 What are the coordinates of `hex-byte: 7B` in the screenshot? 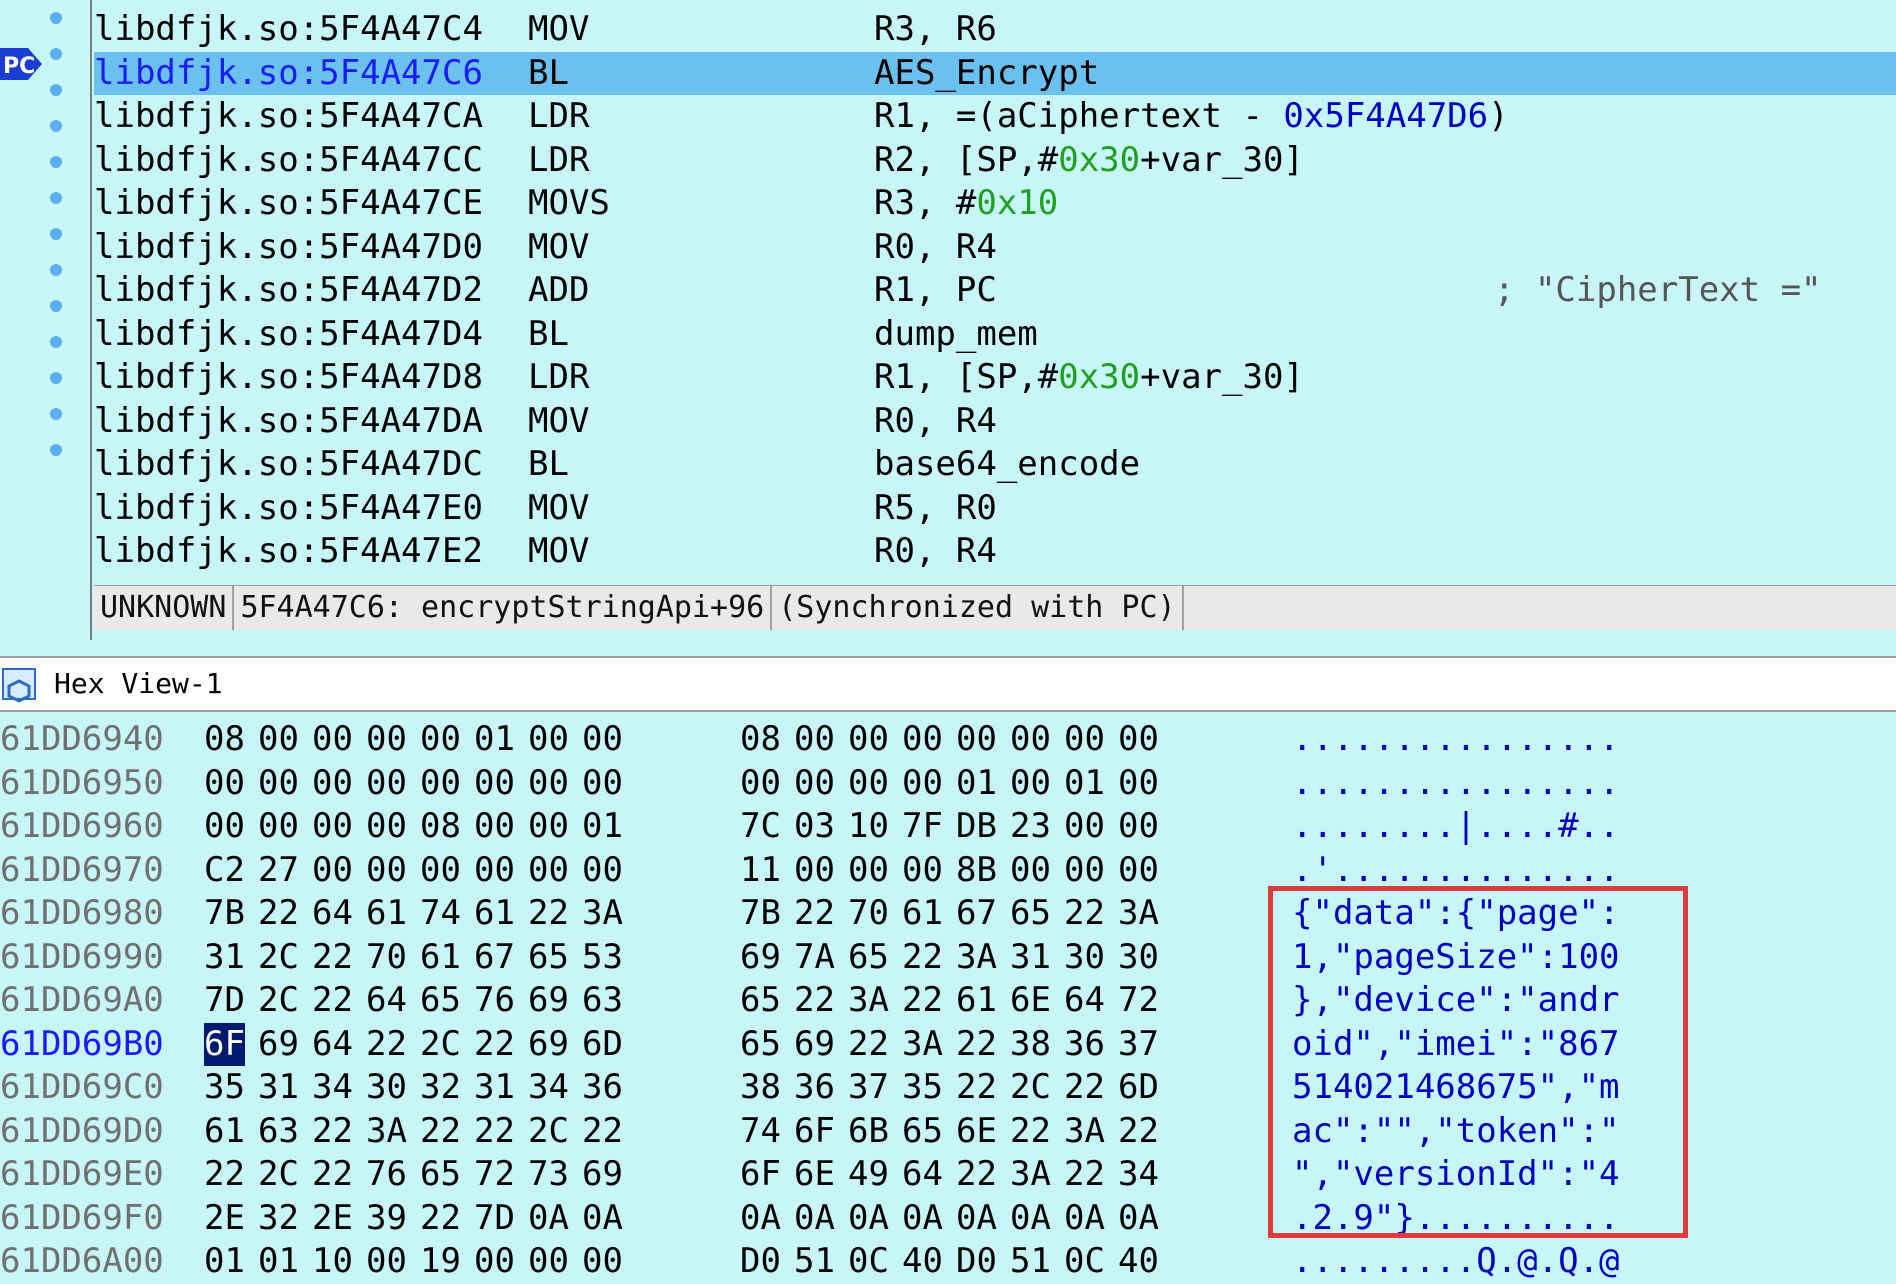 It's located at (224, 914).